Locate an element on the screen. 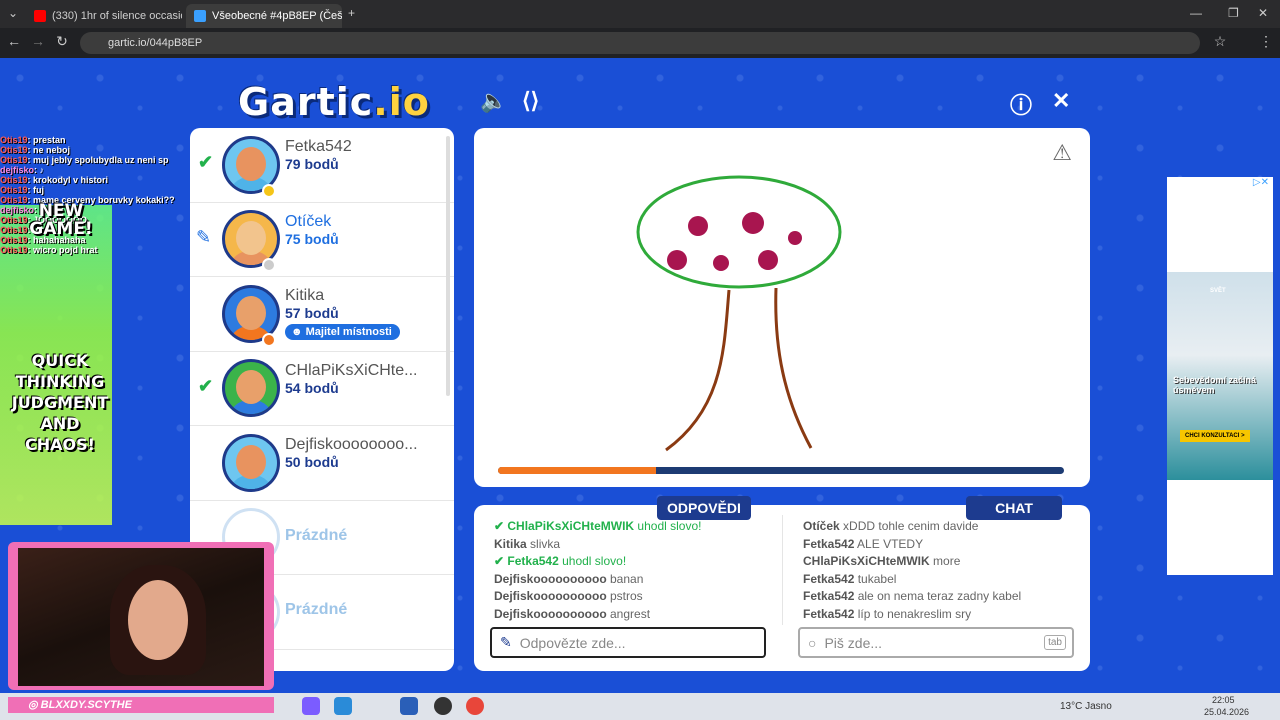  list-item: Otíček xDDD tohle cenim davide is located at coordinates (891, 526).